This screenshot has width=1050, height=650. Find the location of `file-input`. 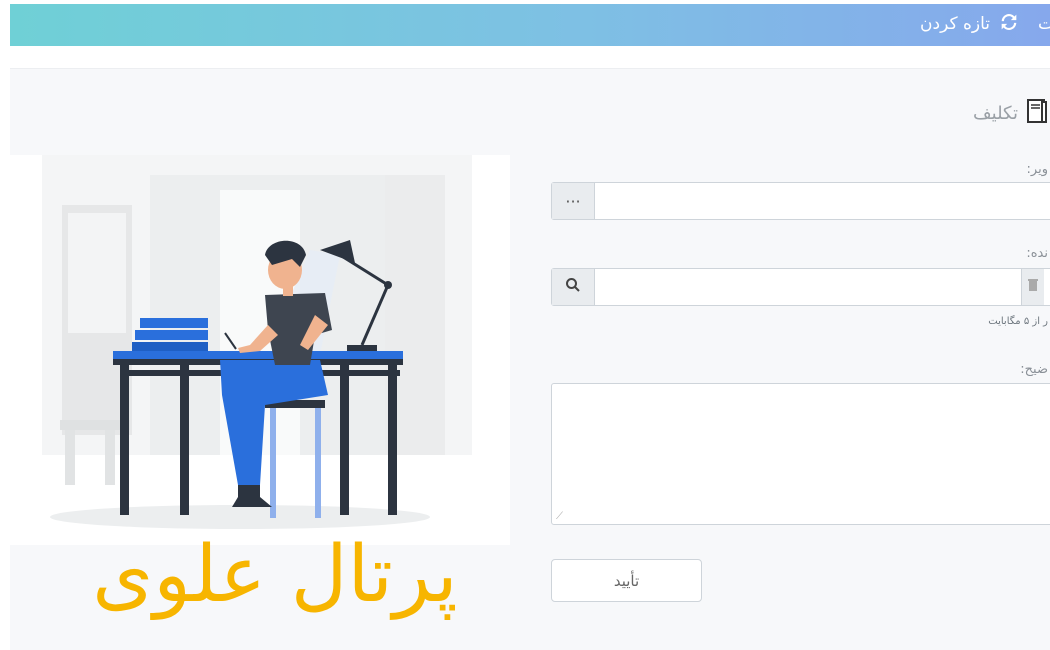

file-input is located at coordinates (800, 287).